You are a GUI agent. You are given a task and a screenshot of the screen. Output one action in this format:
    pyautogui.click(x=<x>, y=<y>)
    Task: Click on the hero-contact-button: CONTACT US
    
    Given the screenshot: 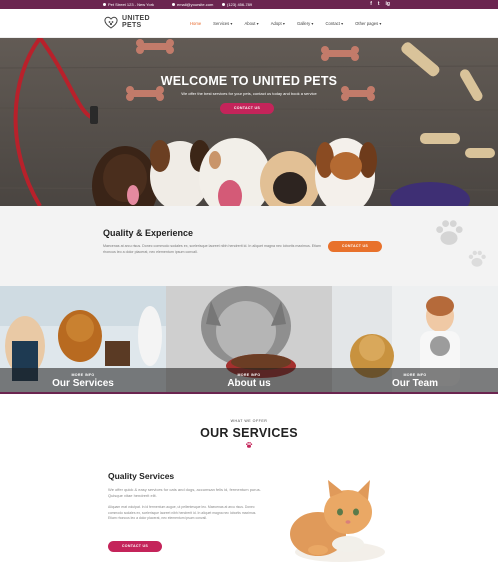 What is the action you would take?
    pyautogui.click(x=247, y=108)
    